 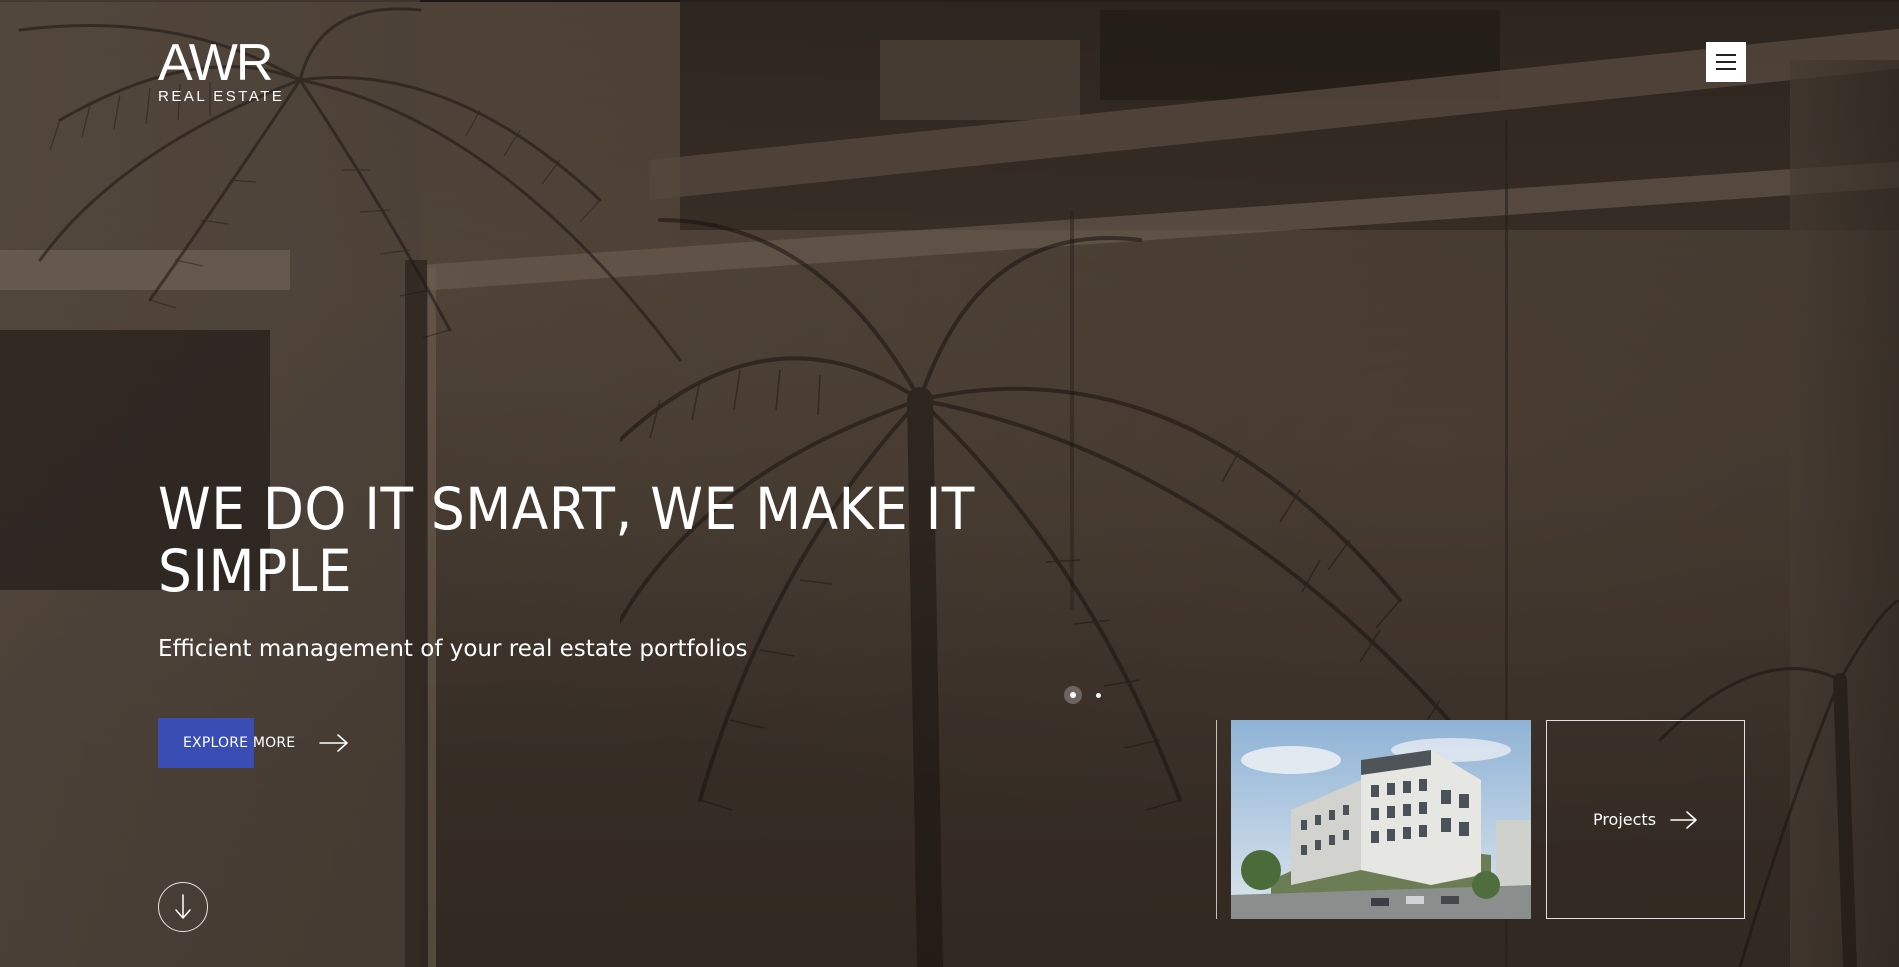 I want to click on projects-divider, so click(x=1216, y=819).